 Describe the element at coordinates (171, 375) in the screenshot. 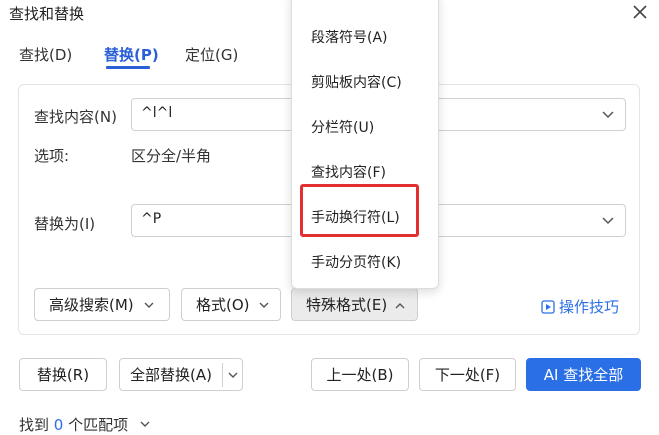

I see `replace-all-label: 全部替换(A)` at that location.